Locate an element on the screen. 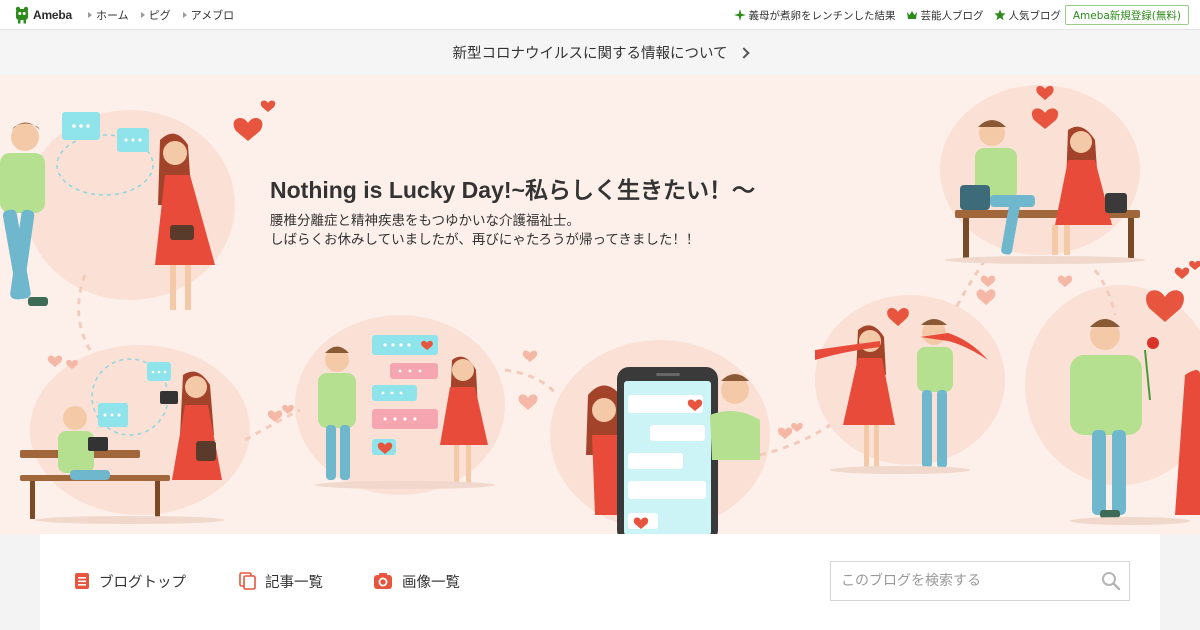 Image resolution: width=1200 pixels, height=630 pixels. nav-pigg-label: ピグ is located at coordinates (159, 15).